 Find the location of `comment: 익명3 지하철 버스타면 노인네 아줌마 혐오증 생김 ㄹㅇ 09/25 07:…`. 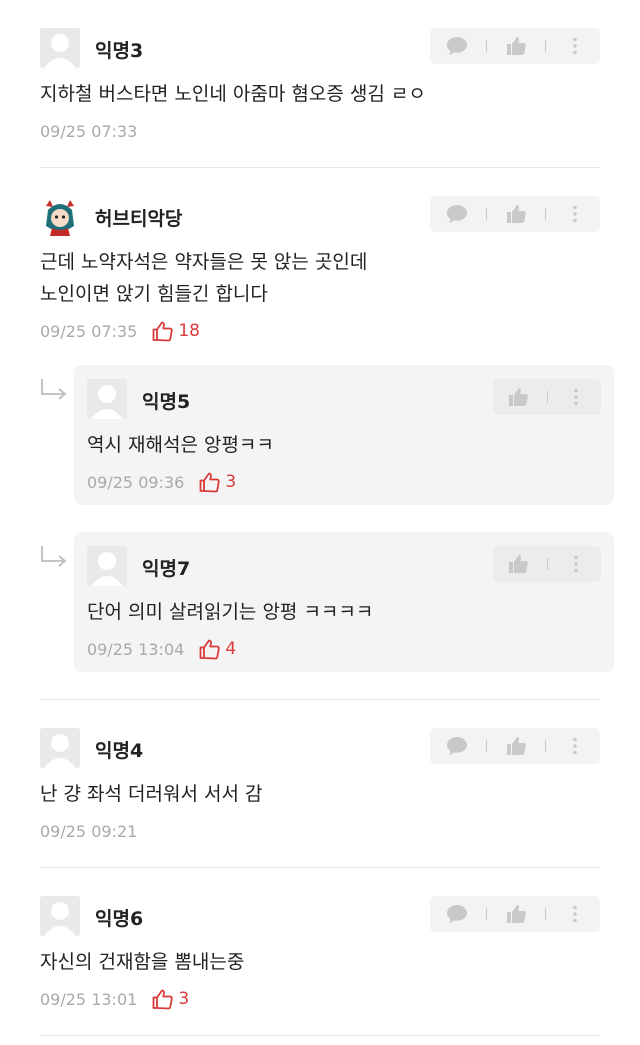

comment: 익명3 지하철 버스타면 노인네 아줌마 혐오증 생김 ㄹㅇ 09/25 07:… is located at coordinates (320, 85).